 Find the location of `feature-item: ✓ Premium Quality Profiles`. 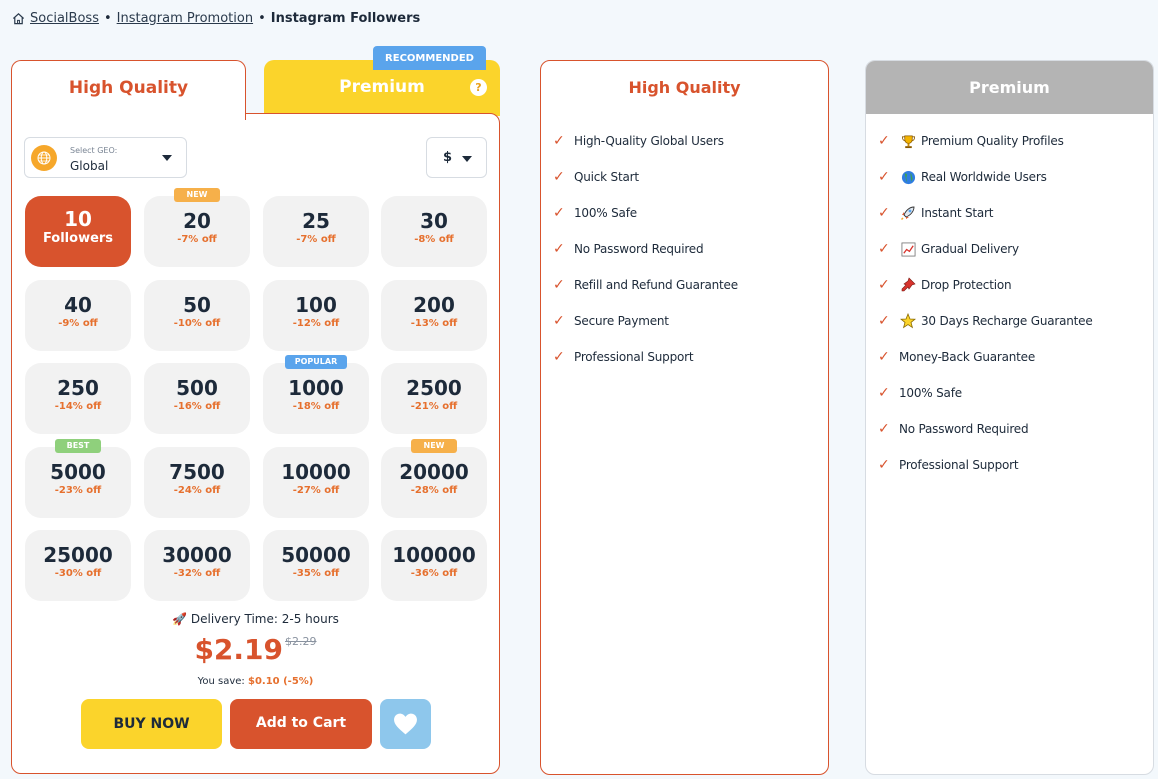

feature-item: ✓ Premium Quality Profiles is located at coordinates (971, 141).